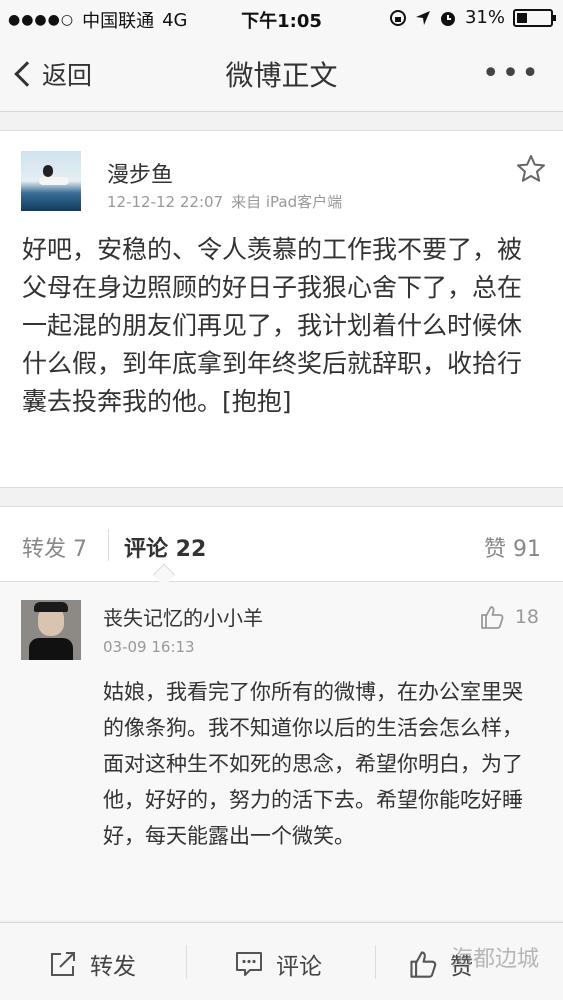 The width and height of the screenshot is (563, 1000). What do you see at coordinates (165, 547) in the screenshot?
I see `tab-comments: 评论 22` at bounding box center [165, 547].